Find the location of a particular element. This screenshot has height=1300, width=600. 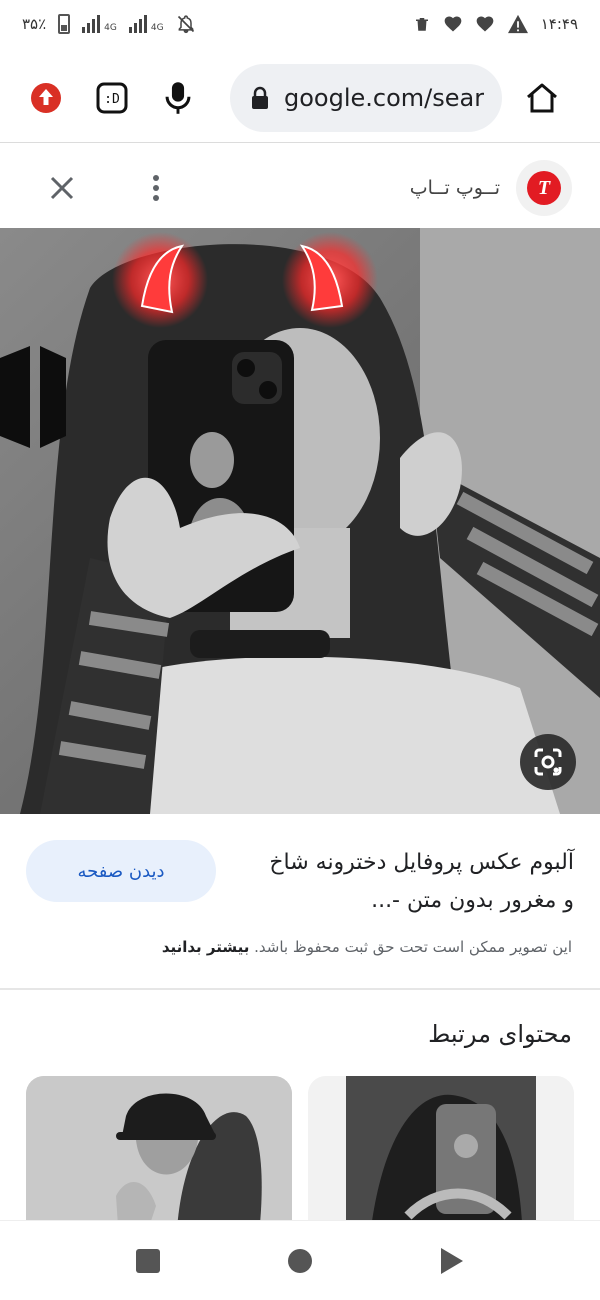

back-triangle-icon is located at coordinates (452, 1260).